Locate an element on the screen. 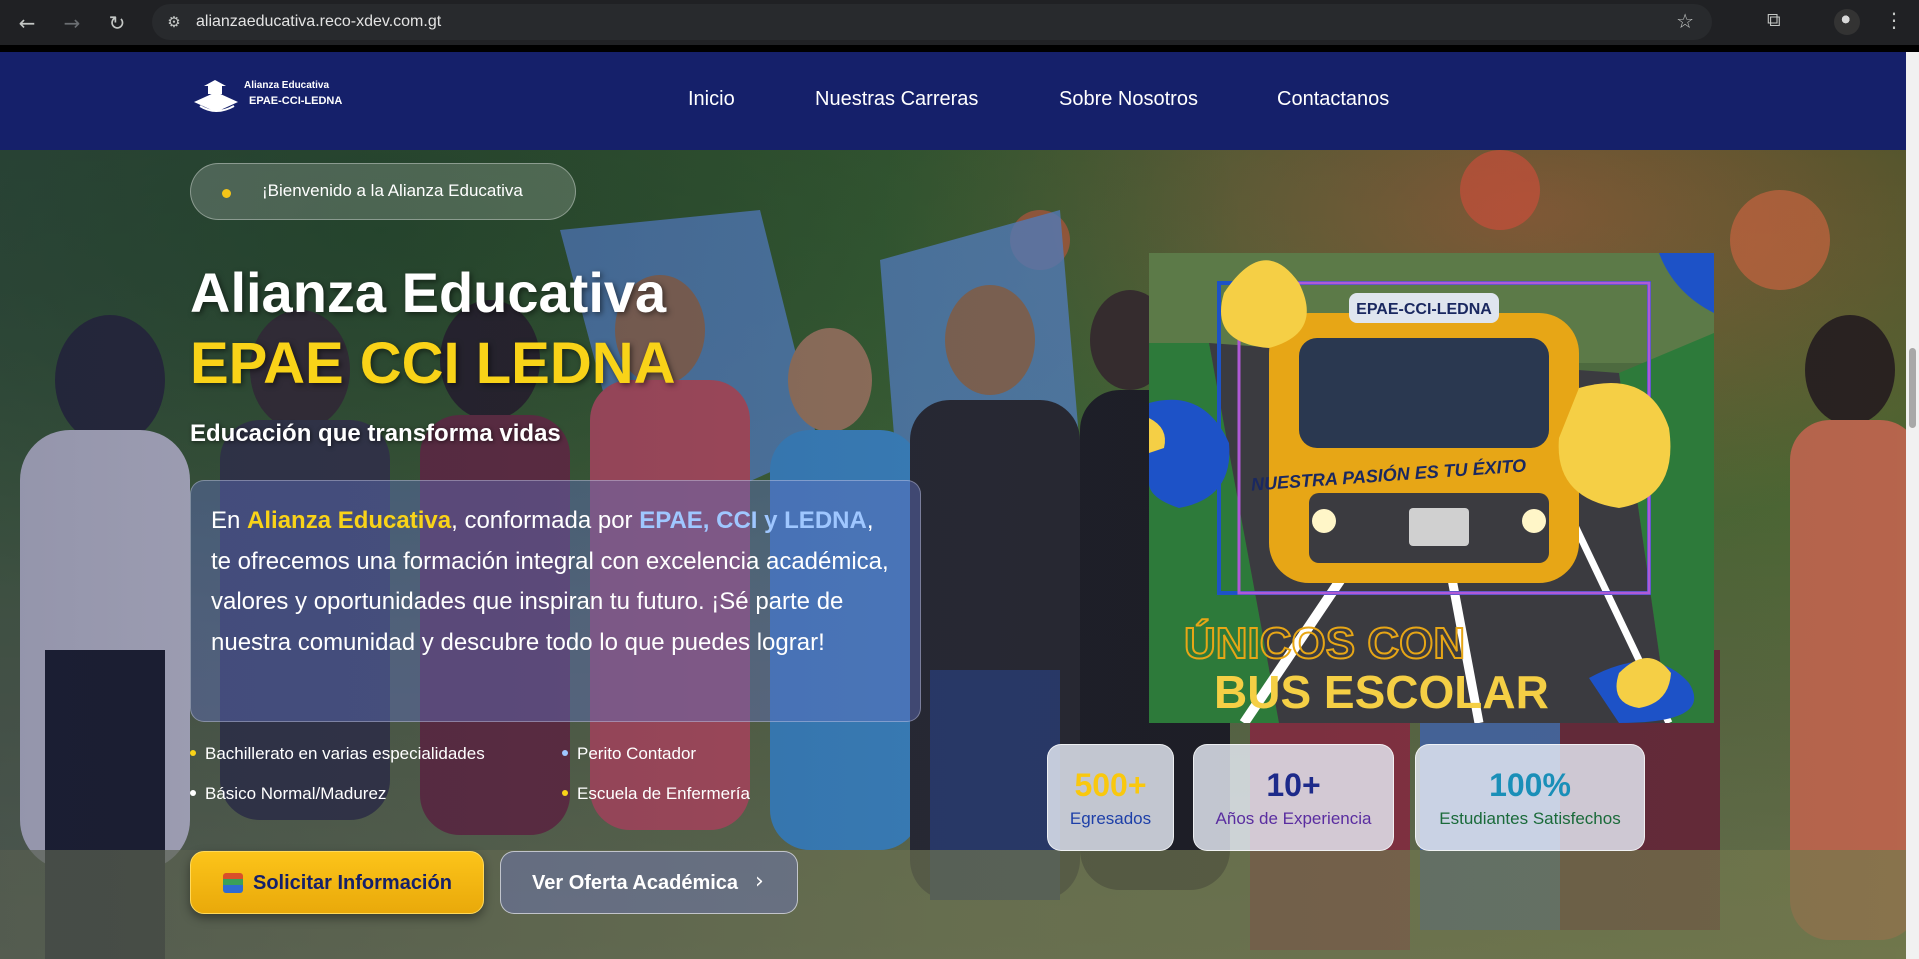  intro-part2: , conformada por is located at coordinates (545, 520).